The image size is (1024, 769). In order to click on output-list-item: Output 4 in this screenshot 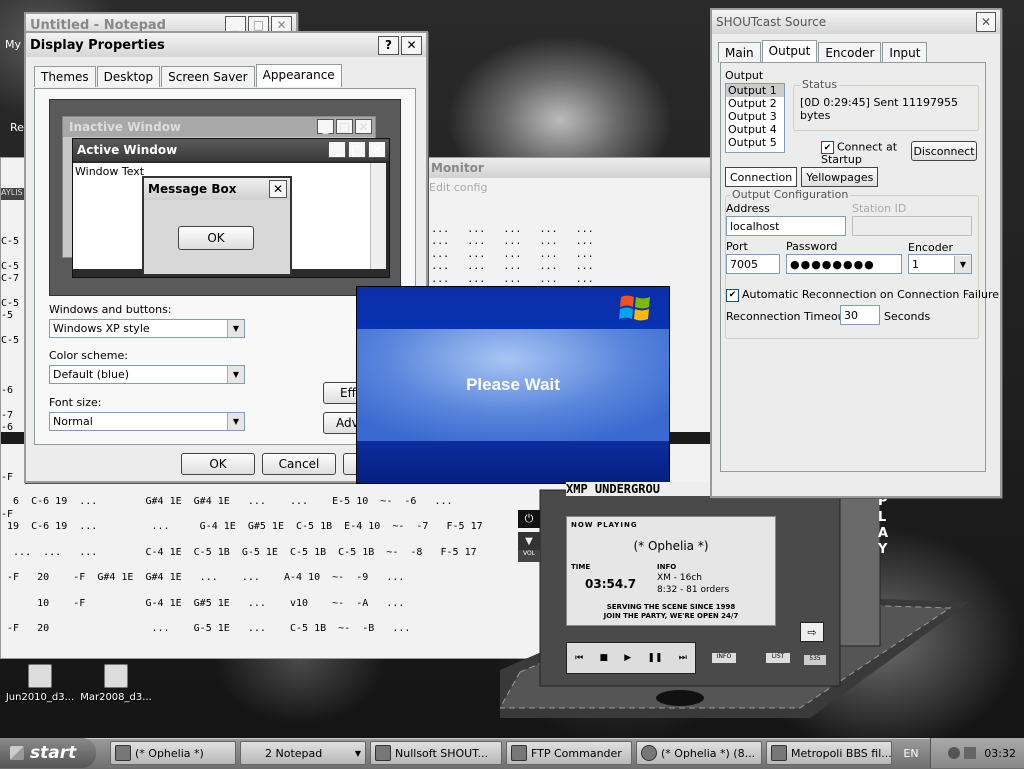, I will do `click(755, 129)`.